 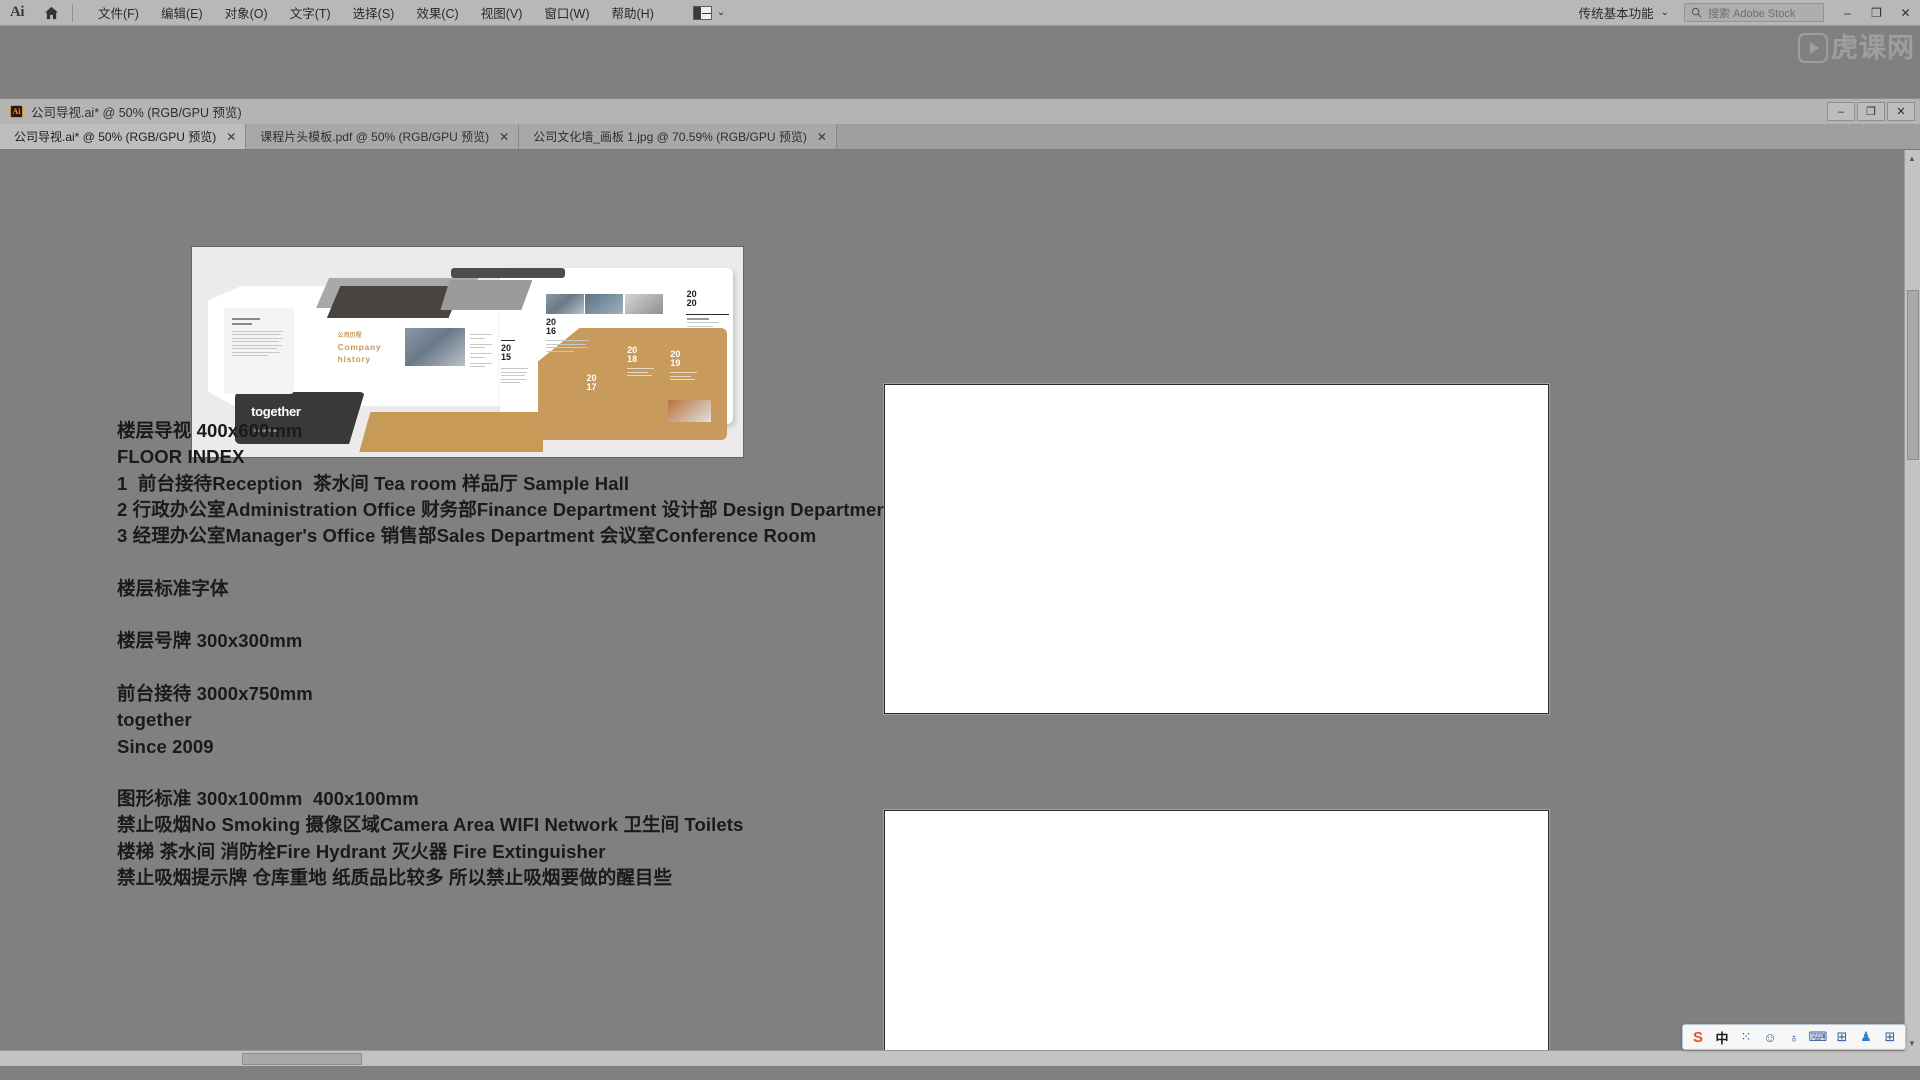 I want to click on punctuation-icon: ⁙, so click(x=1746, y=1037).